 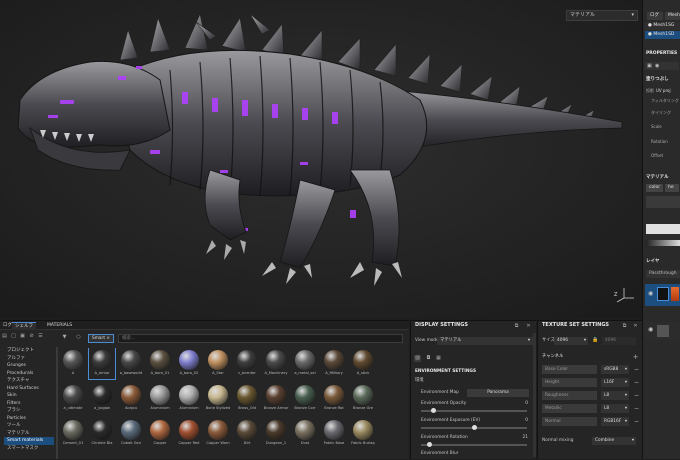 What do you see at coordinates (276, 363) in the screenshot?
I see `material-tile: A_Machinery` at bounding box center [276, 363].